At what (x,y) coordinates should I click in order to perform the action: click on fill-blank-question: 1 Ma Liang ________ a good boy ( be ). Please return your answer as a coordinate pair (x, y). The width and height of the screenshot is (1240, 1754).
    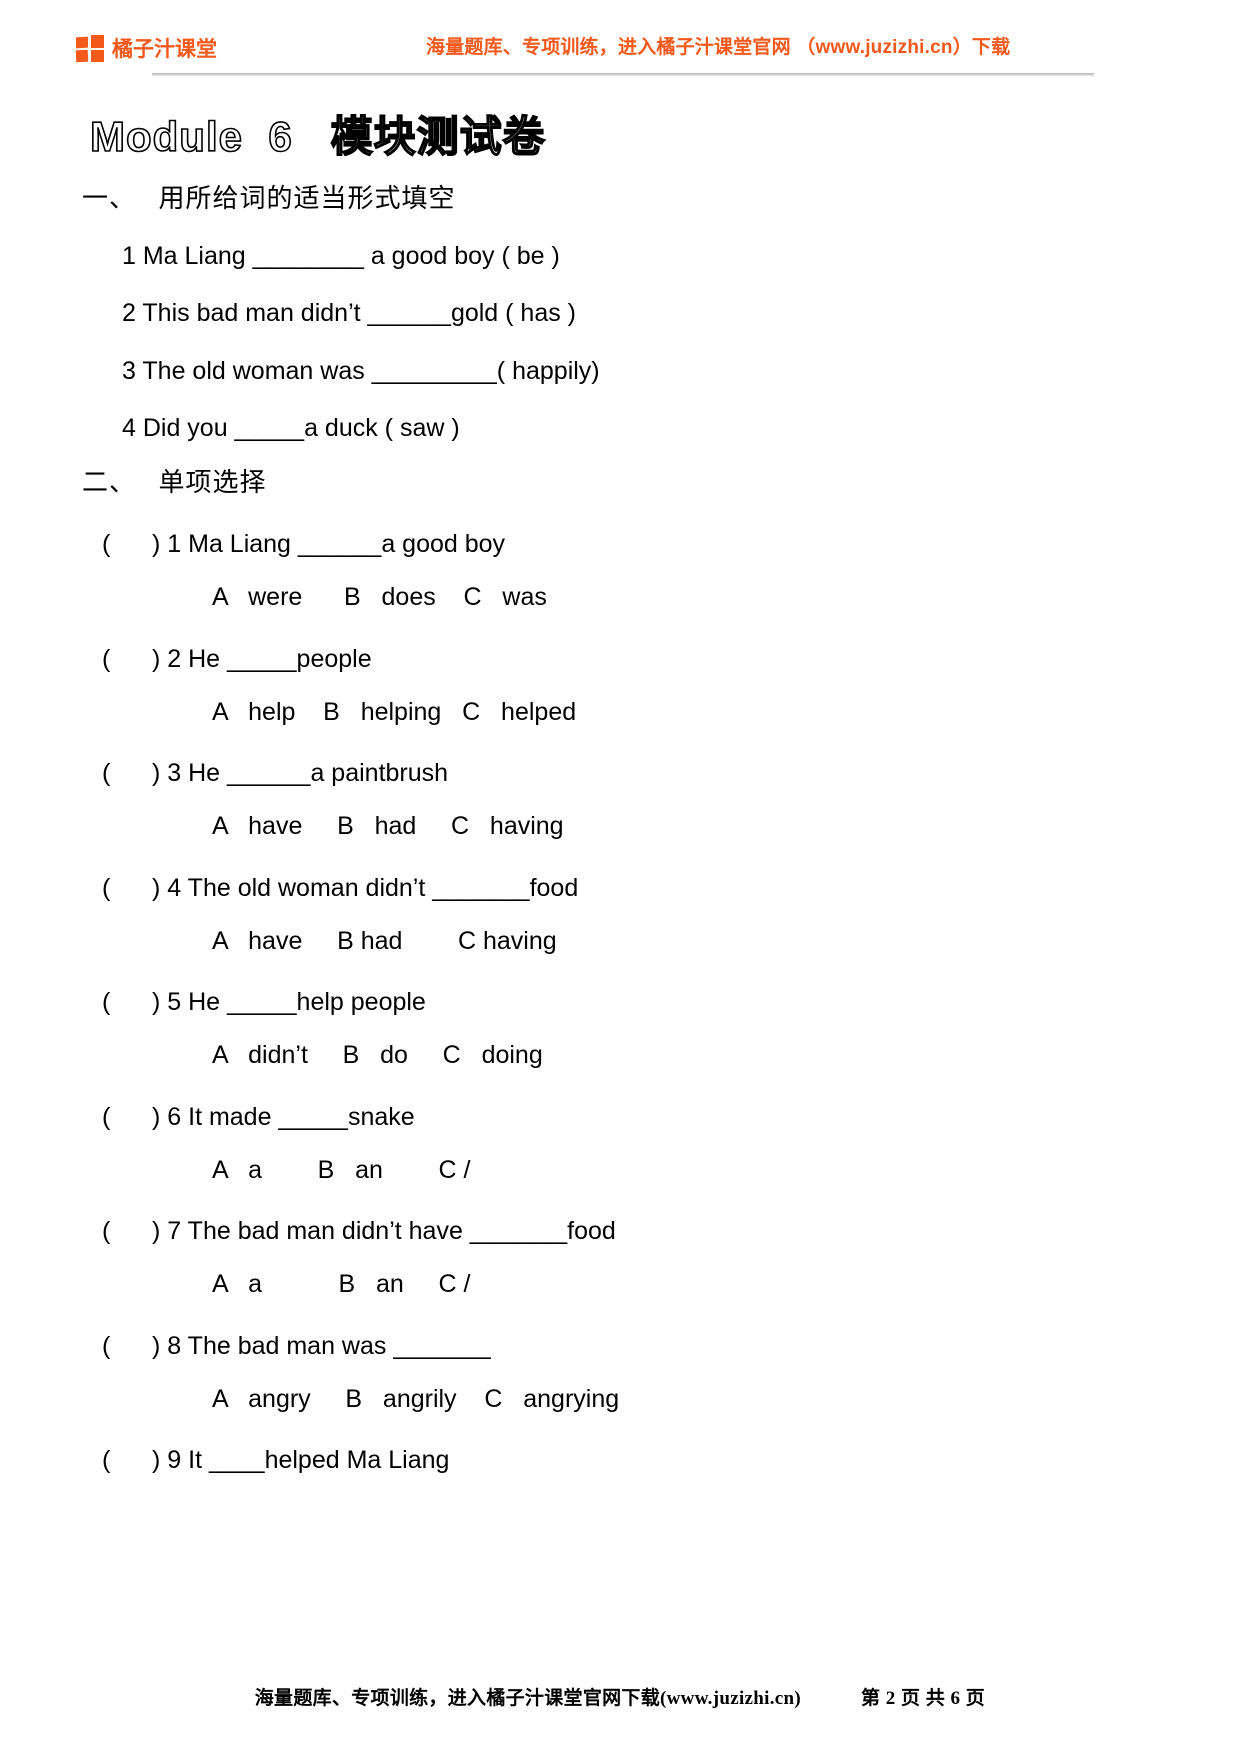
    Looking at the image, I should click on (341, 256).